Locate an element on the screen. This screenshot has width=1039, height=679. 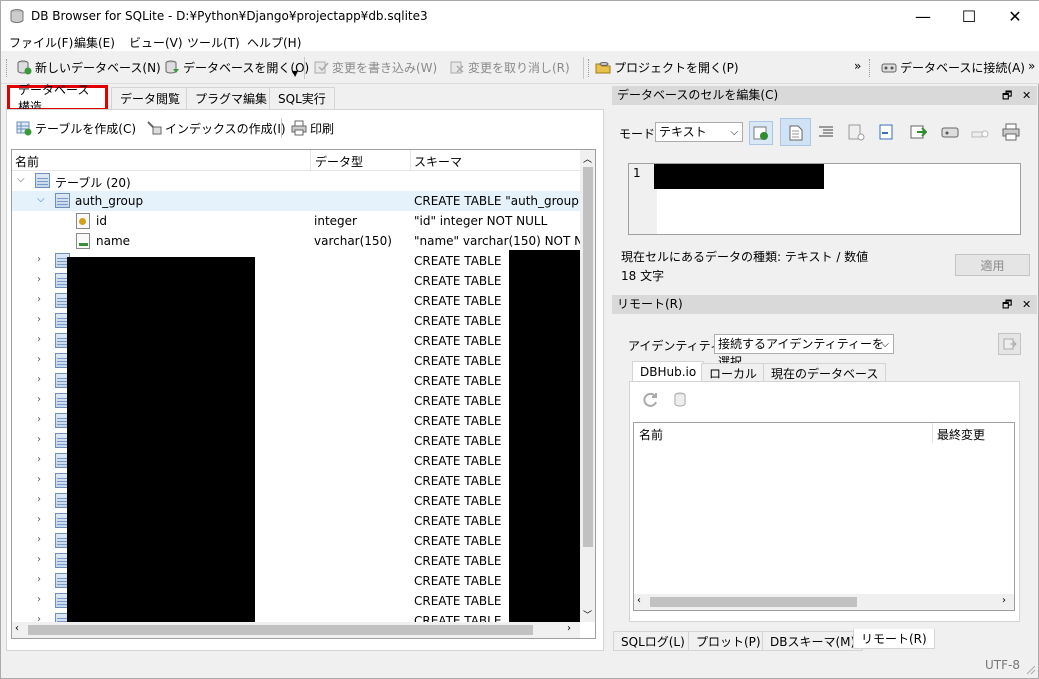
tree-row-field: id integer "id" integer NOT NULL is located at coordinates (296, 221).